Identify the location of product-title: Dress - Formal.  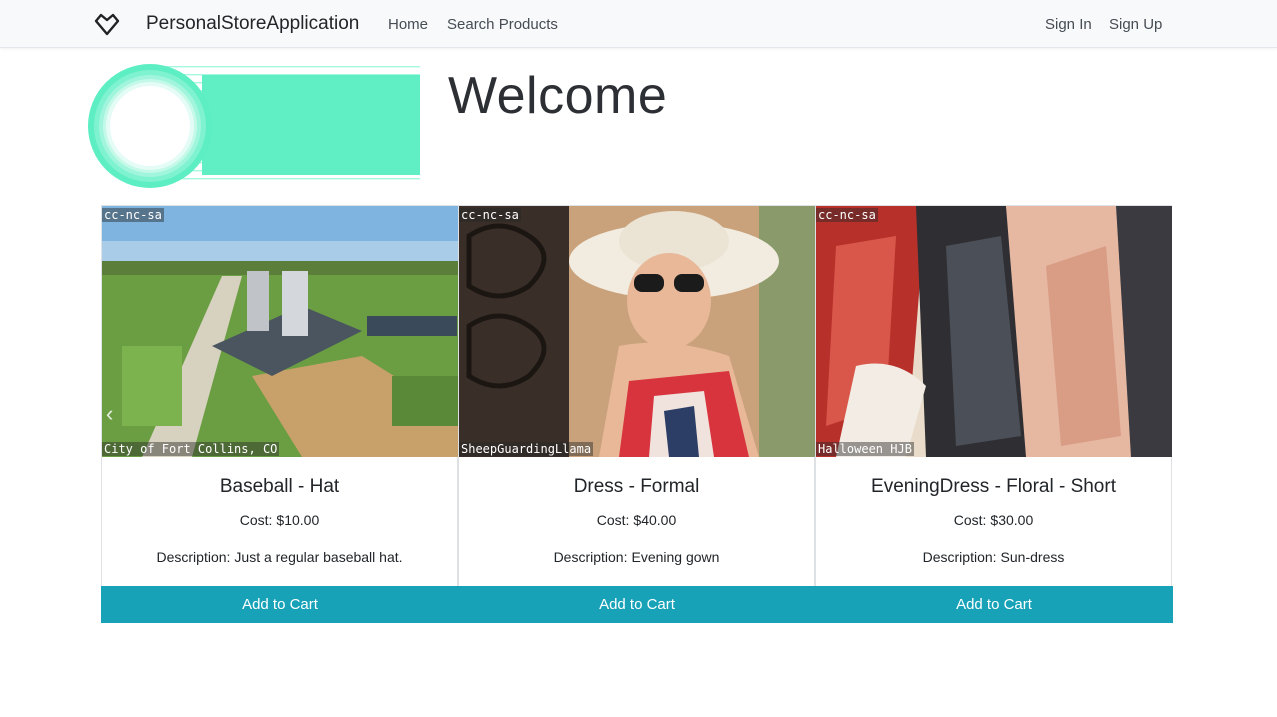
(636, 486).